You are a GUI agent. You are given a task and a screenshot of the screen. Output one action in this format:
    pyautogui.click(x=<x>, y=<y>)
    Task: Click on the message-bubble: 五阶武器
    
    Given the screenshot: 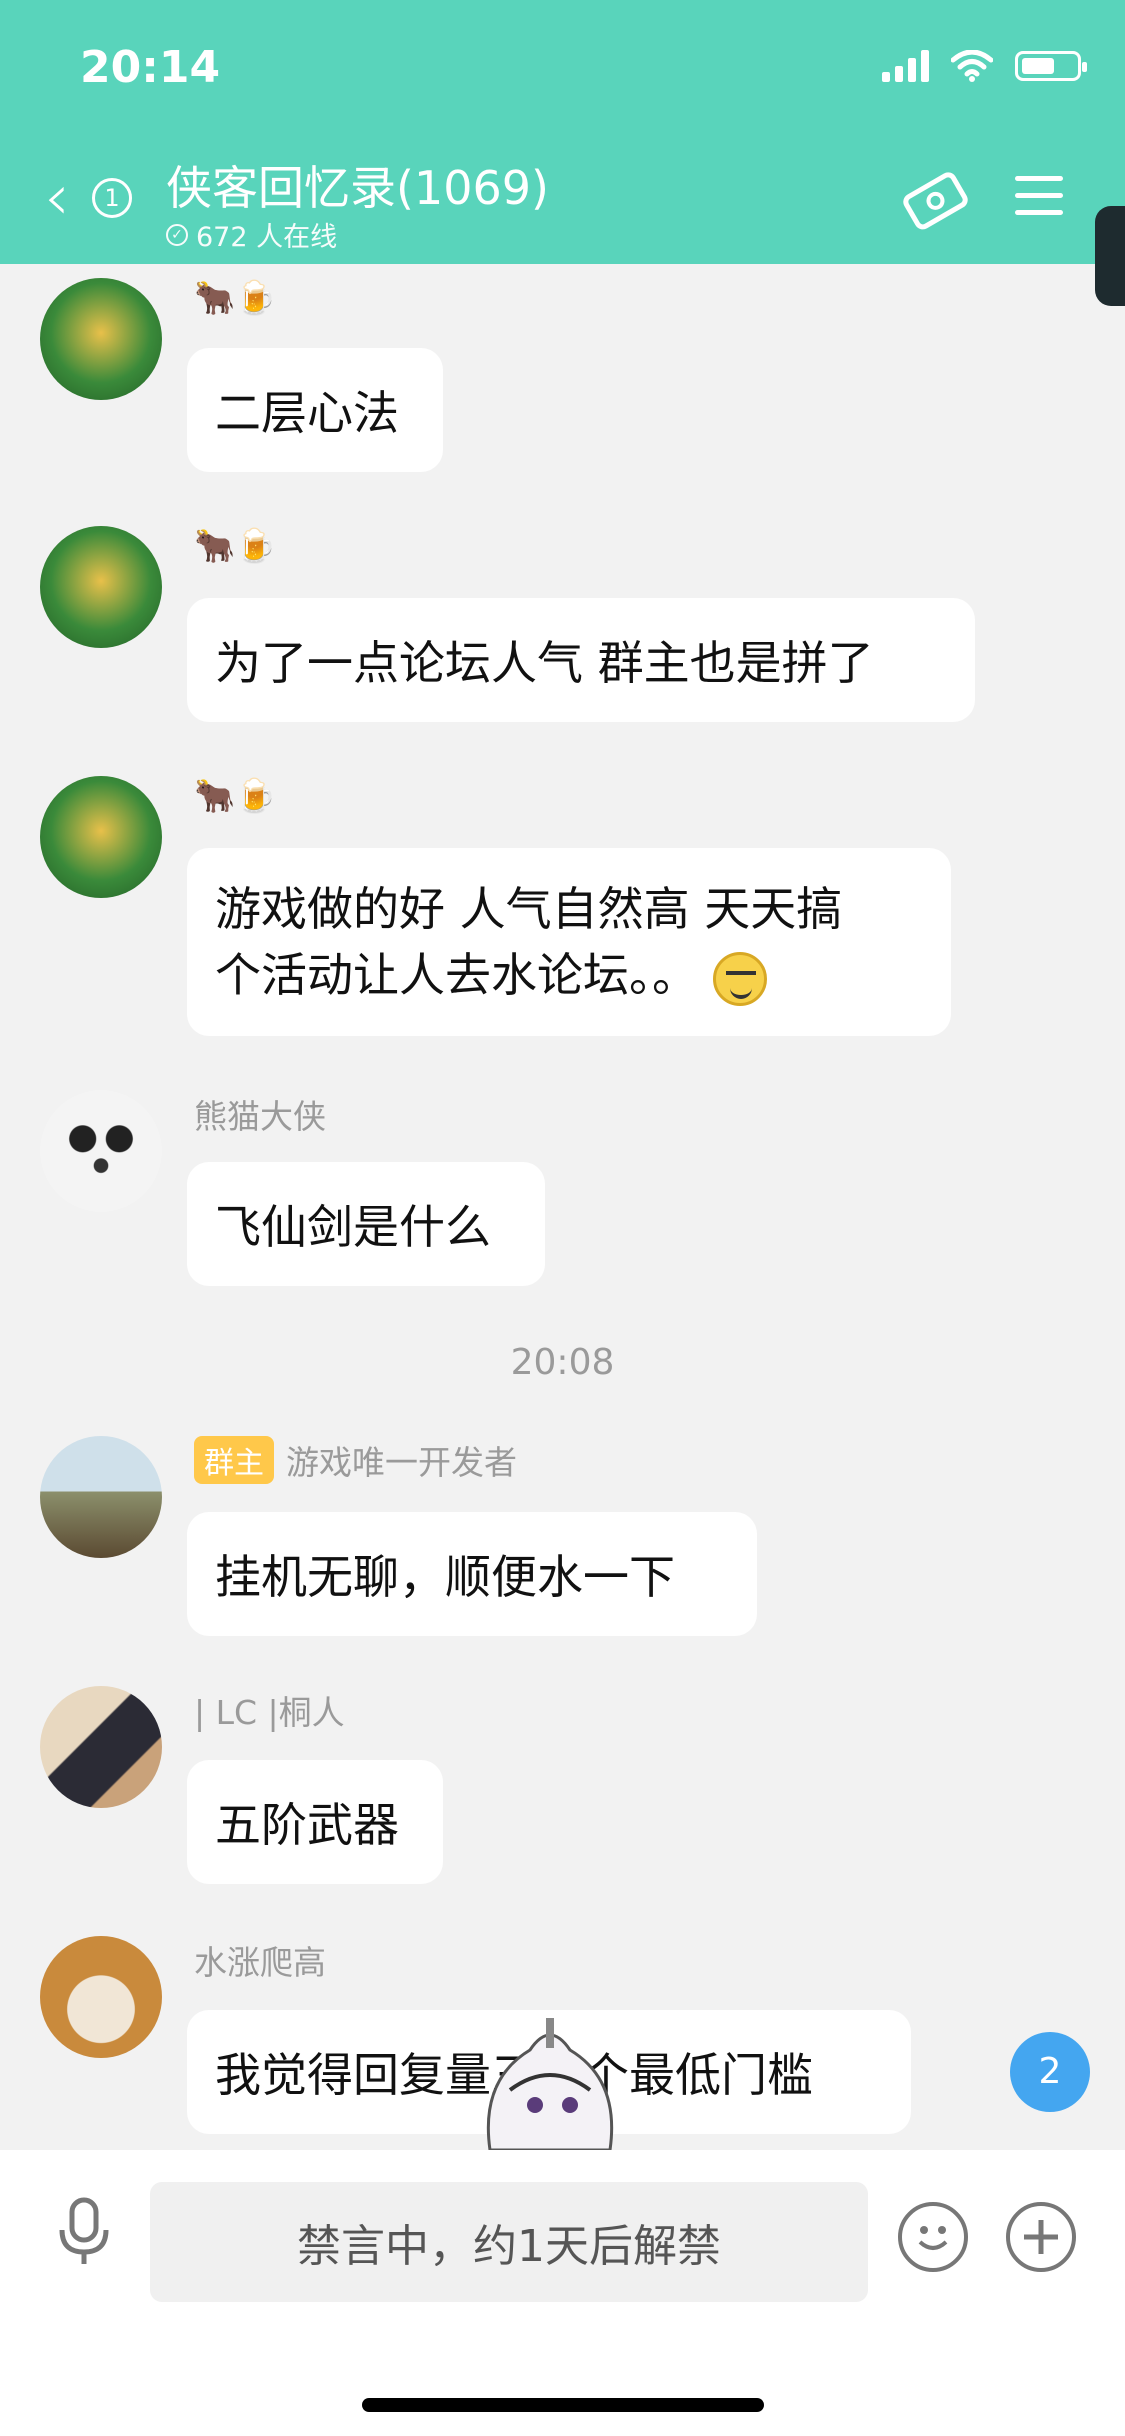 What is the action you would take?
    pyautogui.click(x=315, y=1822)
    